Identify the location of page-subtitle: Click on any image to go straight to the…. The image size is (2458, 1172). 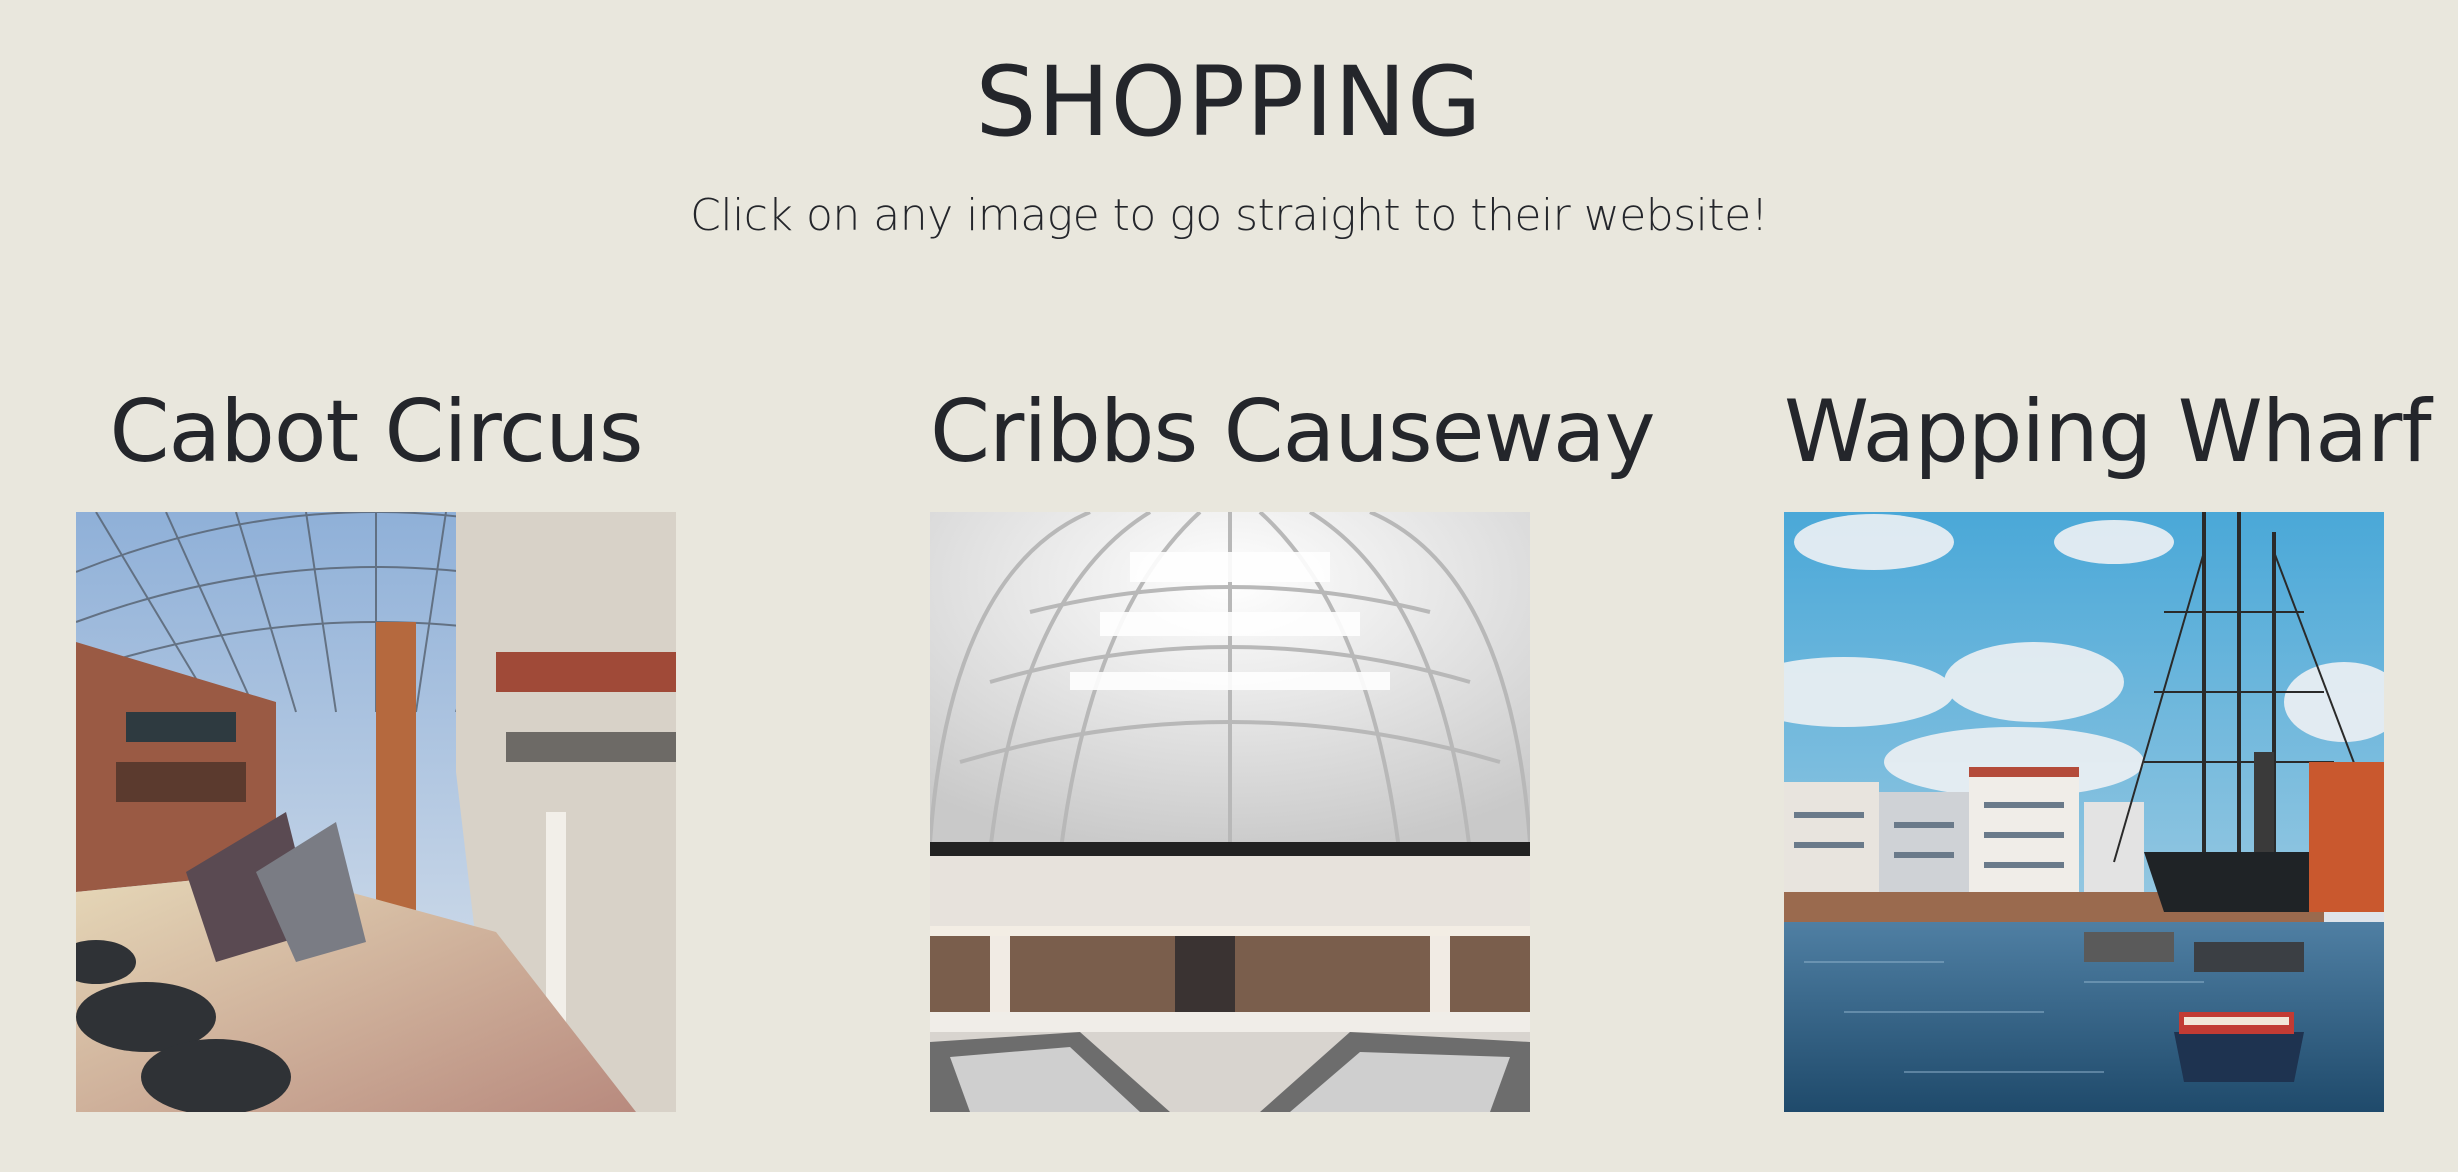
(1229, 215).